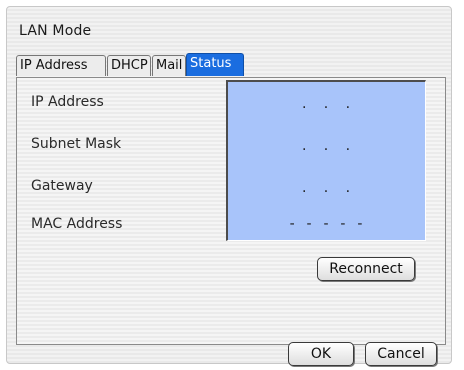 This screenshot has height=370, width=464. Describe the element at coordinates (61, 65) in the screenshot. I see `tab-ip-address: IP Address` at that location.